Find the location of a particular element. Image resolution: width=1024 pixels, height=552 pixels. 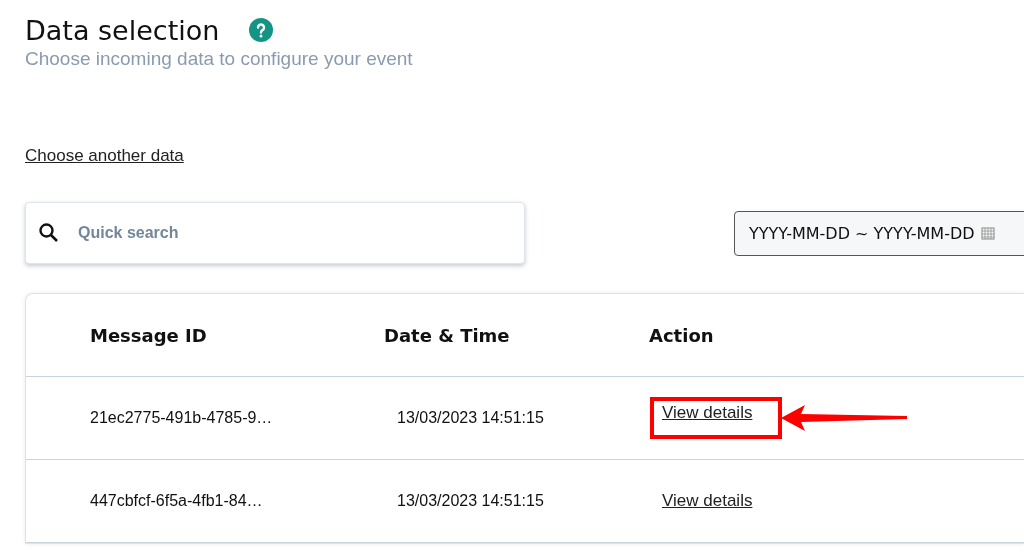

calendar-icon is located at coordinates (987, 233).